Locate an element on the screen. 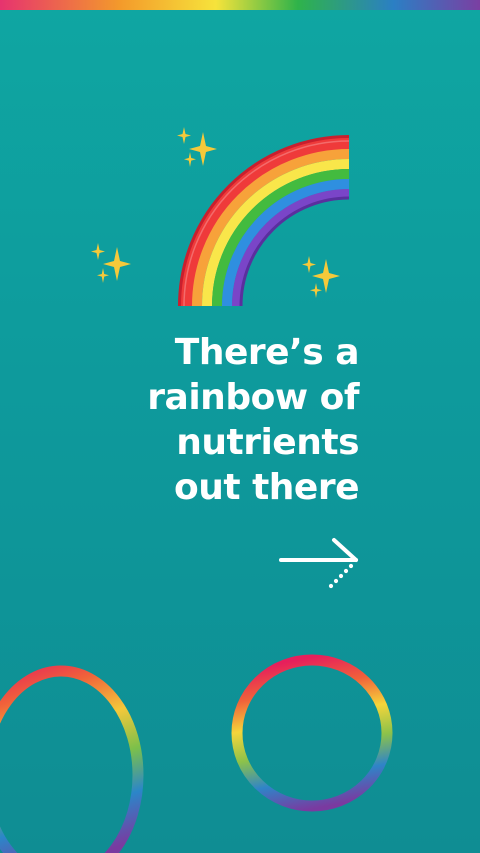 The image size is (480, 853). headline-line: rainbow of is located at coordinates (253, 397).